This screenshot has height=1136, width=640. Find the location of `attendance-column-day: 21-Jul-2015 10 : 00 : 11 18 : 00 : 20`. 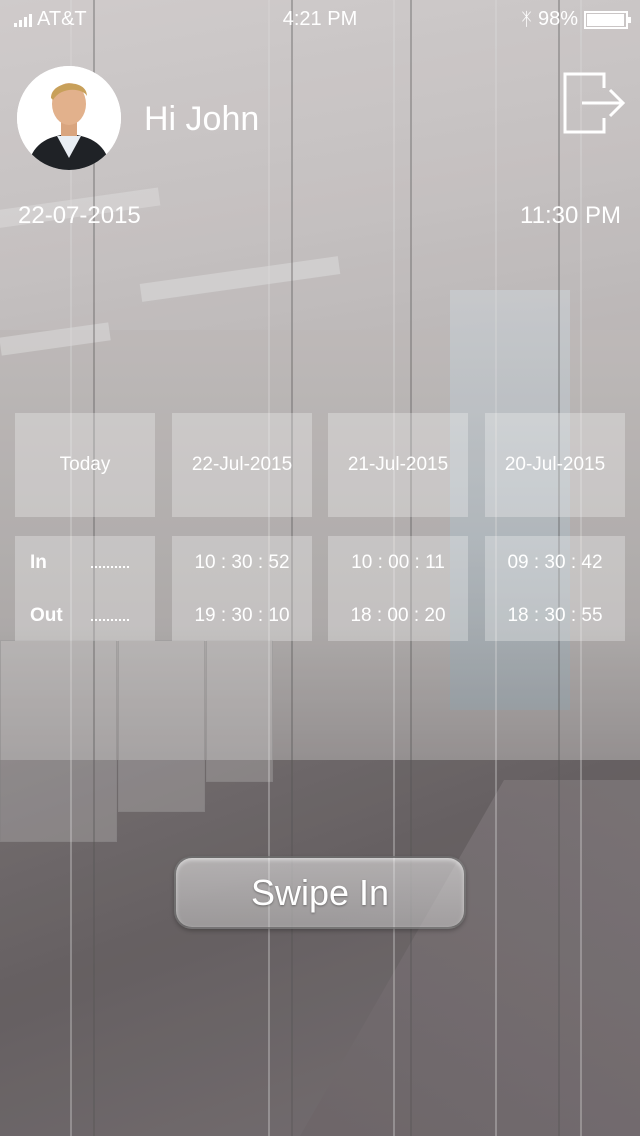

attendance-column-day: 21-Jul-2015 10 : 00 : 11 18 : 00 : 20 is located at coordinates (398, 527).